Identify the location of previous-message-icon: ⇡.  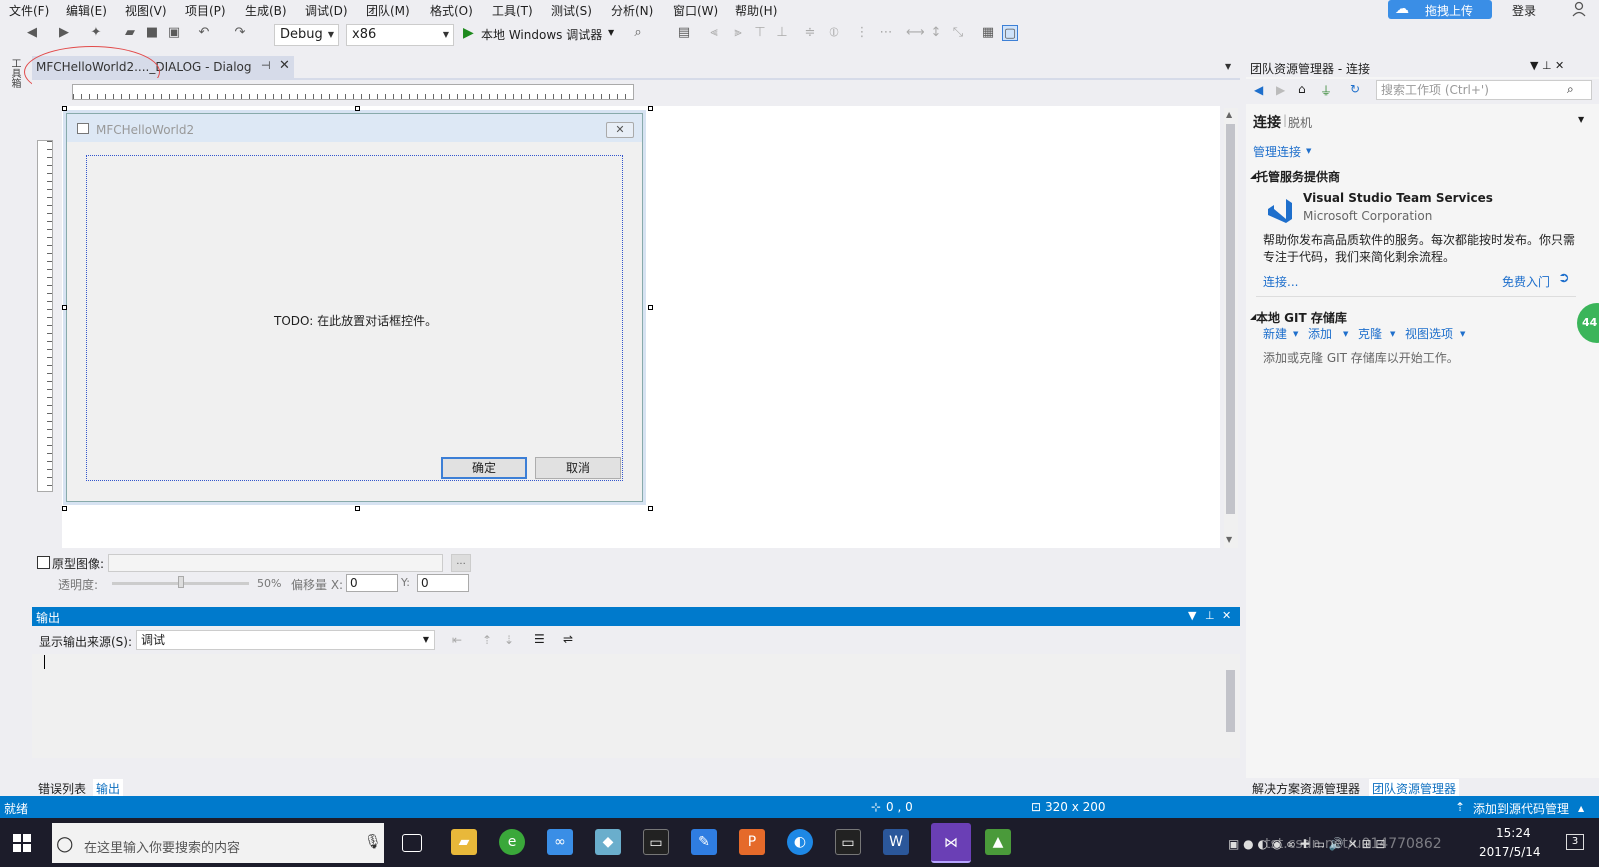
(487, 640).